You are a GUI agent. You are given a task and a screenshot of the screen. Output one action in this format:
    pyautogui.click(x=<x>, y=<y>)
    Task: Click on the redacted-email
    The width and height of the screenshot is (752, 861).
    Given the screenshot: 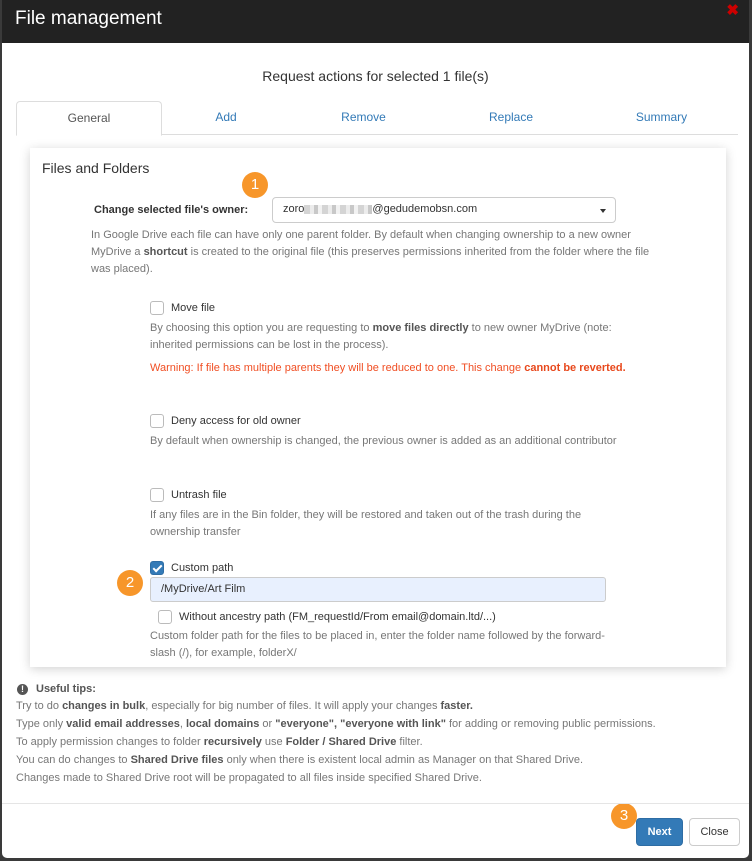 What is the action you would take?
    pyautogui.click(x=338, y=209)
    